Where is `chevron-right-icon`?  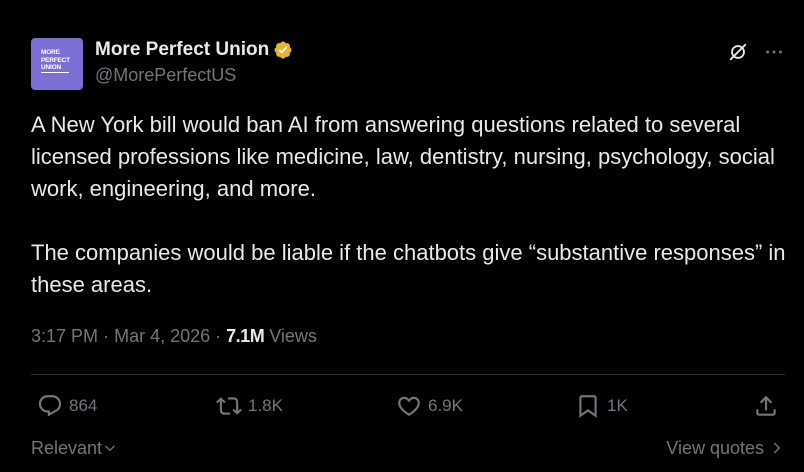 chevron-right-icon is located at coordinates (777, 448).